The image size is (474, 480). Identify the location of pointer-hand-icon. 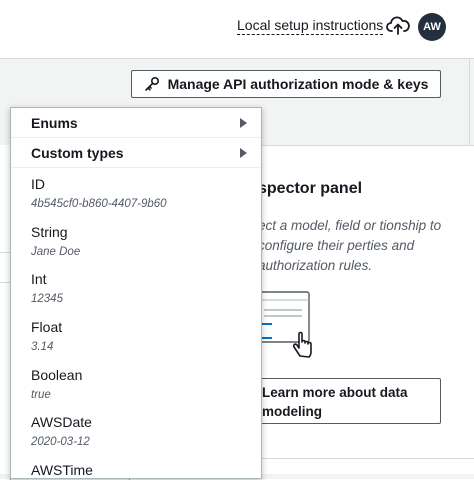
(285, 324).